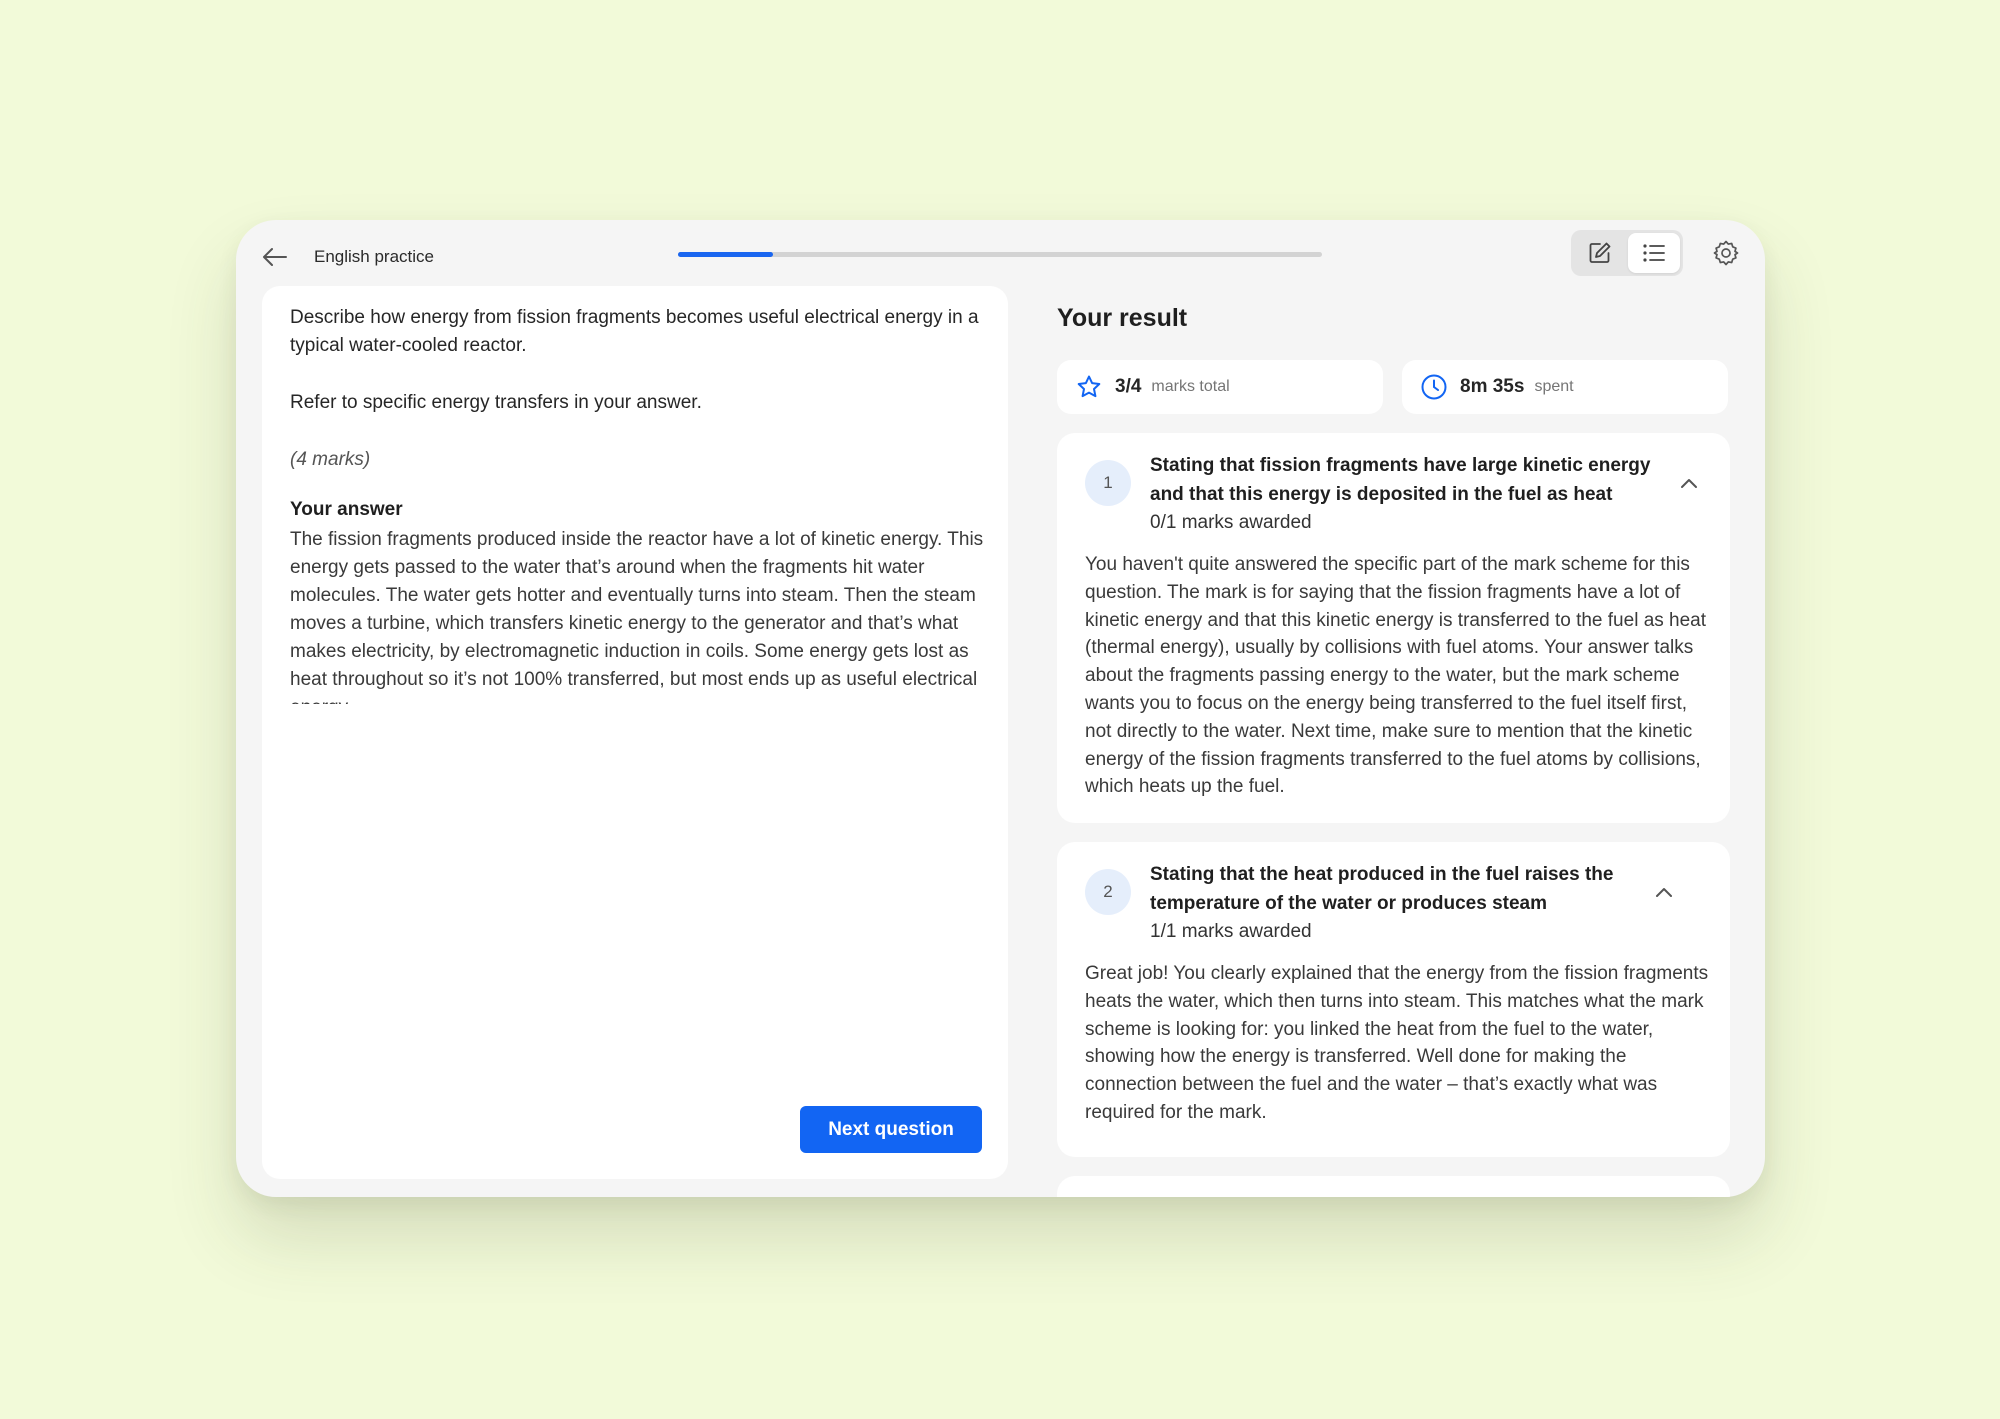 The image size is (2000, 1419). I want to click on view-mode-toggle, so click(1627, 253).